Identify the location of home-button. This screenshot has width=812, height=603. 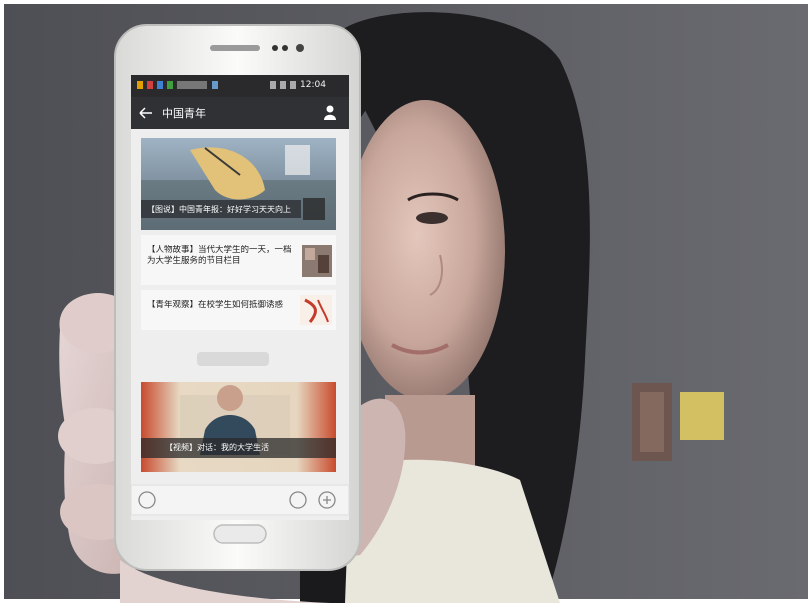
(240, 534).